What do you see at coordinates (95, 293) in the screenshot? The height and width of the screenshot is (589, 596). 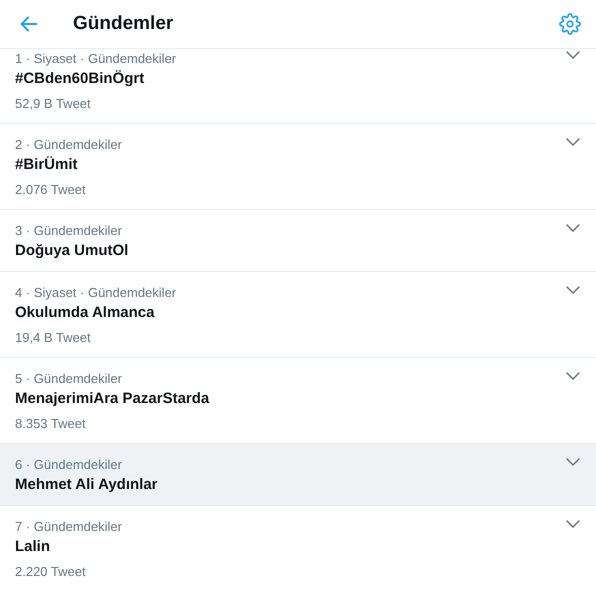 I see `trend-context: 4 · Siyaset · Gündemdekiler` at bounding box center [95, 293].